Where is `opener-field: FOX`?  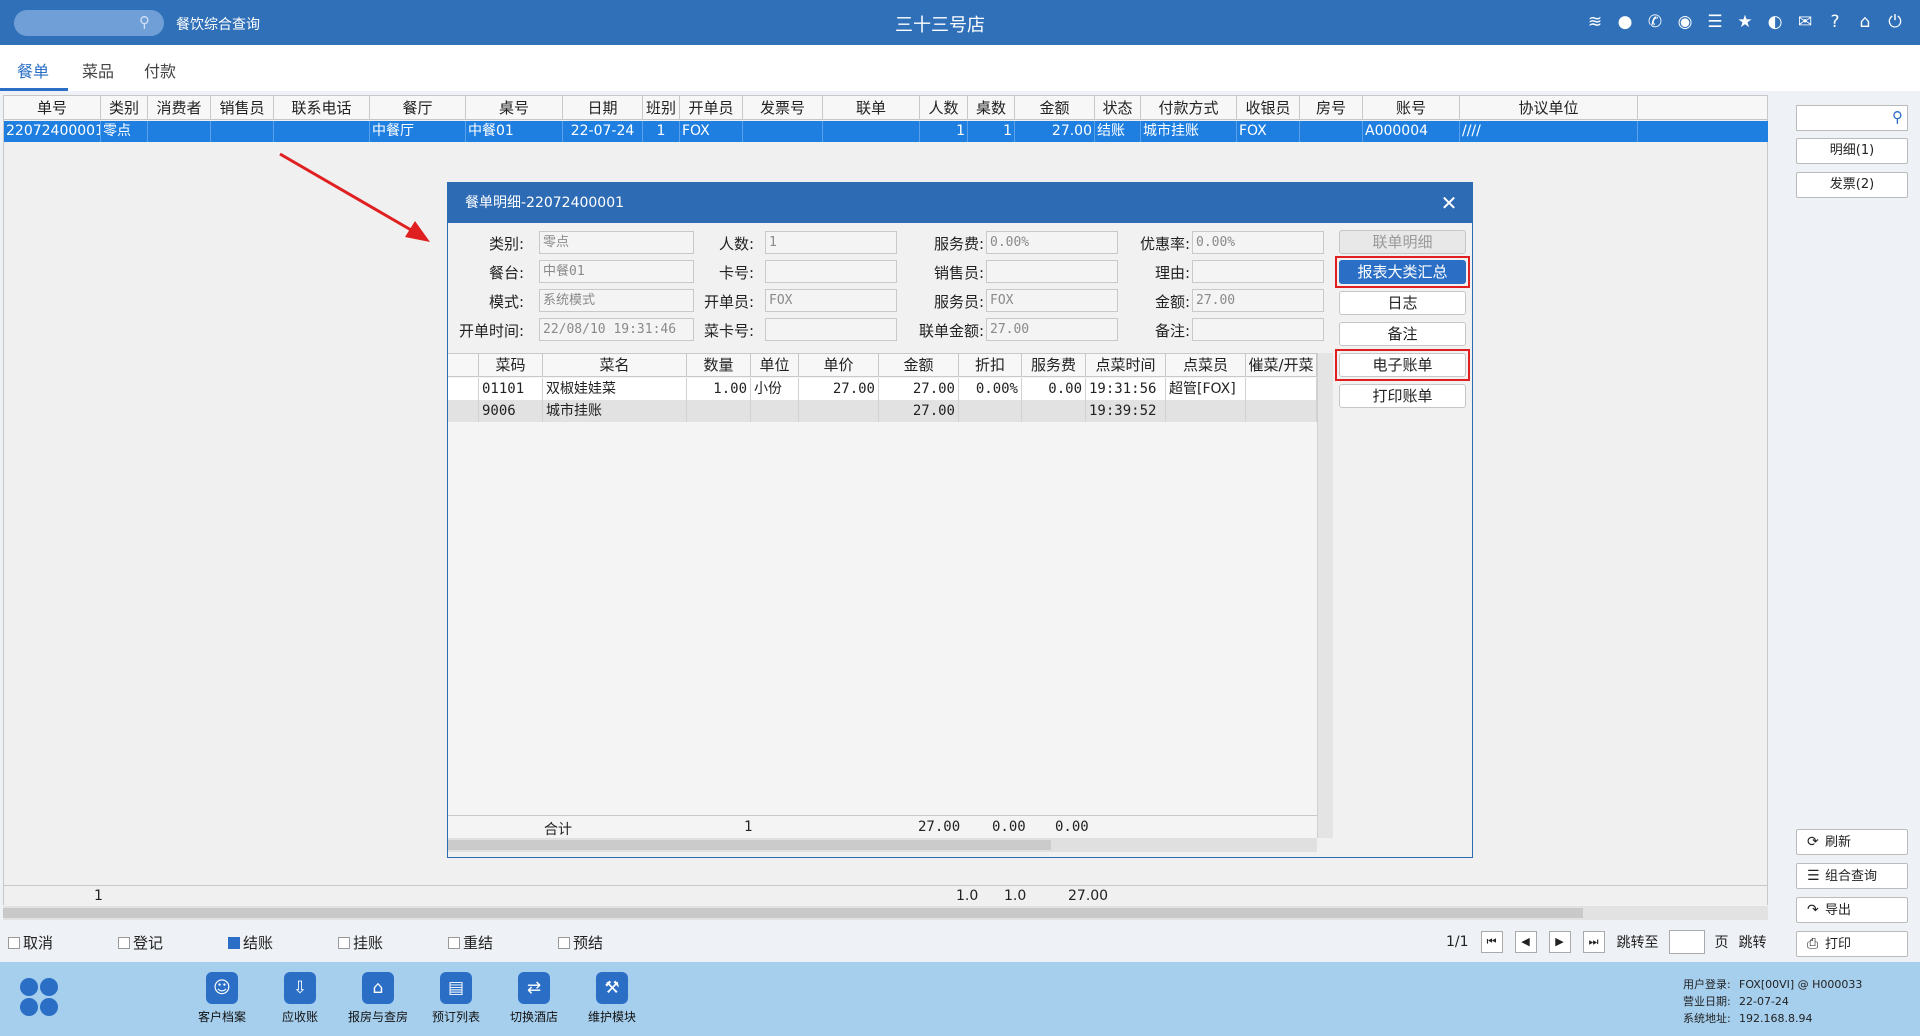
opener-field: FOX is located at coordinates (831, 300).